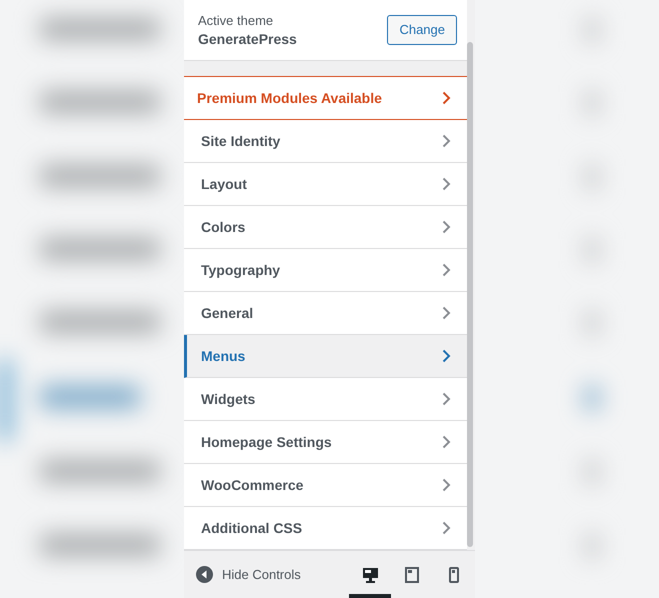  What do you see at coordinates (454, 574) in the screenshot?
I see `mobile-icon` at bounding box center [454, 574].